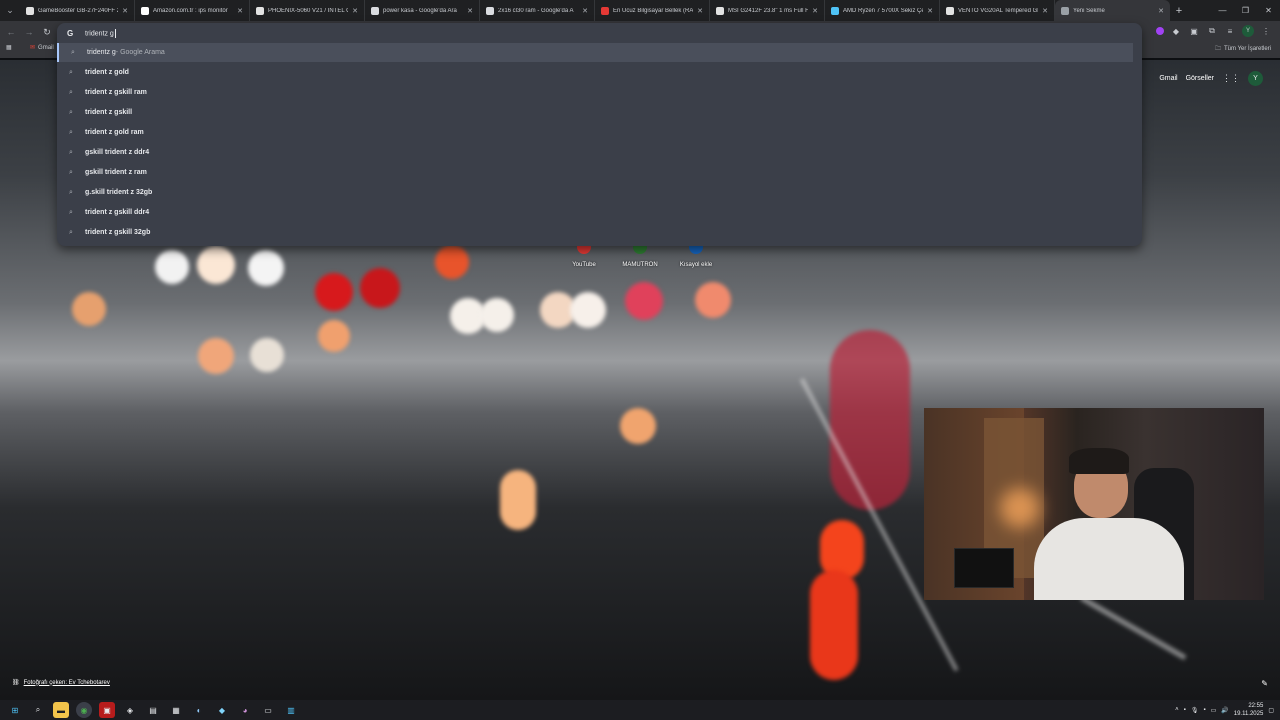  Describe the element at coordinates (997, 10) in the screenshot. I see `browser-tab: VENTO VG20AL Tempered Gl ✕` at that location.